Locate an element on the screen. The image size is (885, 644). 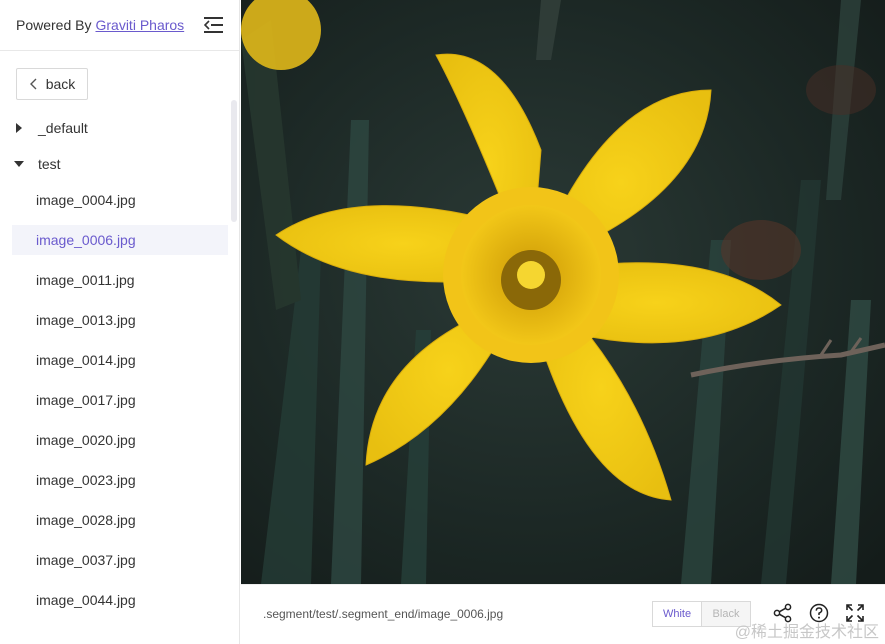
tree-folder-default: _default is located at coordinates (51, 128).